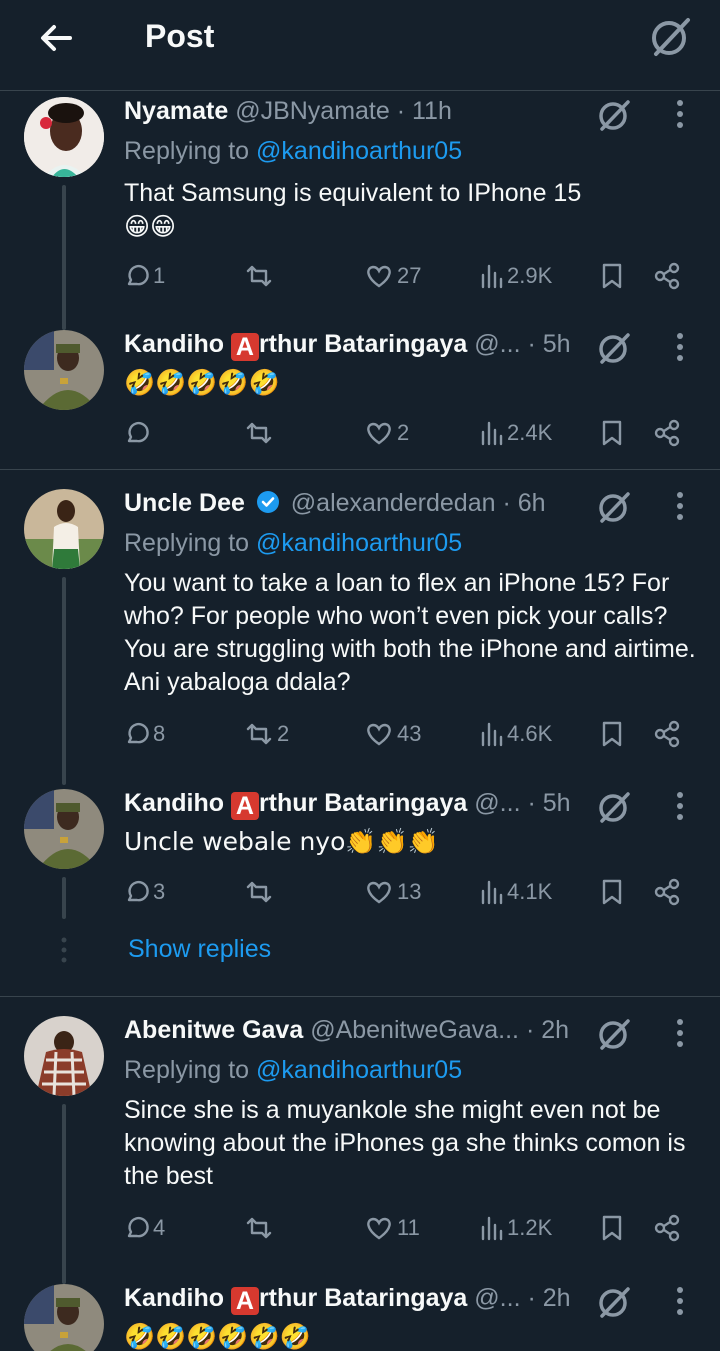  What do you see at coordinates (144, 276) in the screenshot?
I see `reply-button: 1` at bounding box center [144, 276].